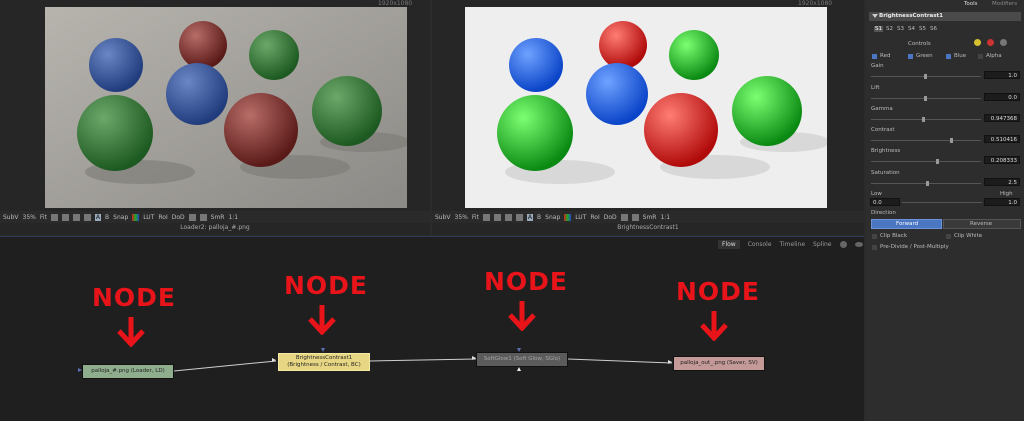 The width and height of the screenshot is (1024, 421). Describe the element at coordinates (910, 56) in the screenshot. I see `green-checkbox` at that location.